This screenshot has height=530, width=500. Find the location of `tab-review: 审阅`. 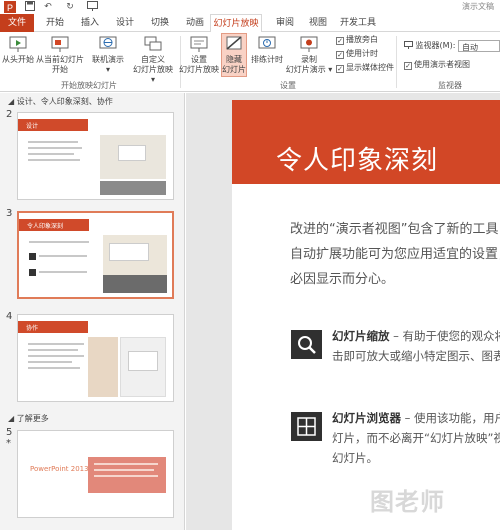

tab-review: 审阅 is located at coordinates (285, 23).